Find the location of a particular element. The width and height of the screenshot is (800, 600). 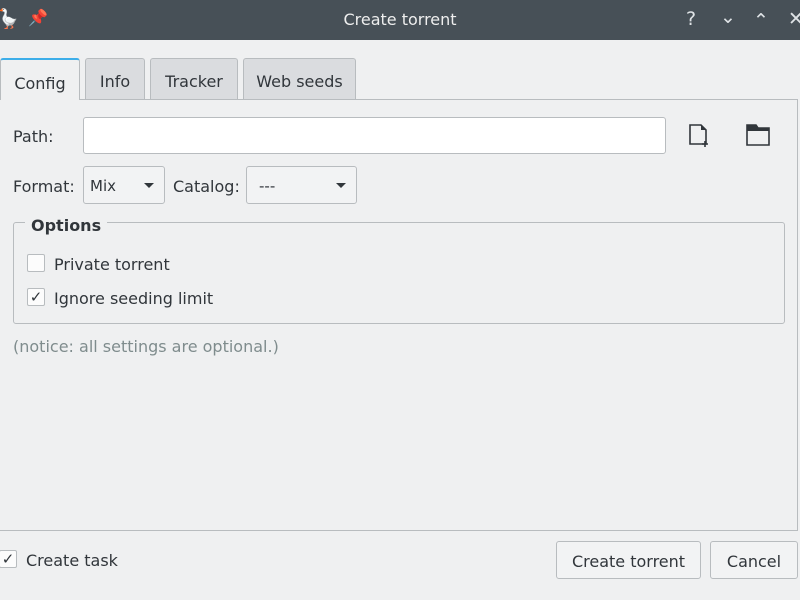

create-task-checkbox: ✓ is located at coordinates (8, 559).